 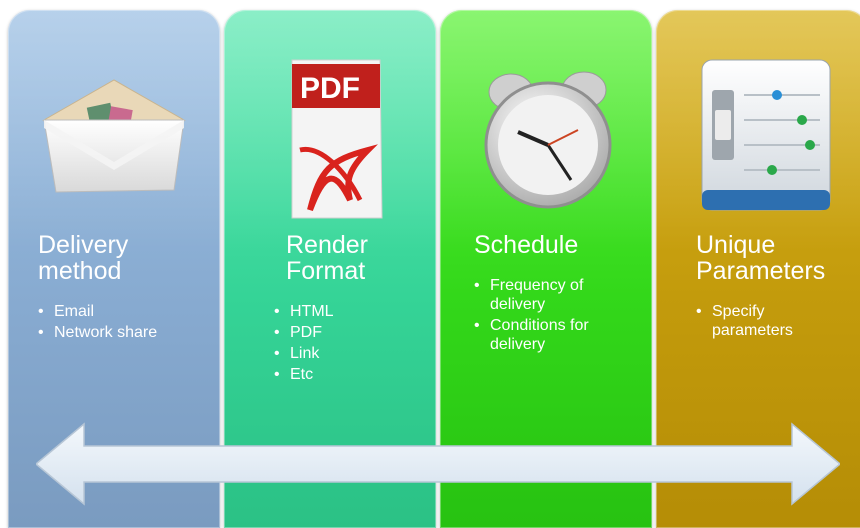 I want to click on bullet-list: HTML PDF Link Etc, so click(x=355, y=344).